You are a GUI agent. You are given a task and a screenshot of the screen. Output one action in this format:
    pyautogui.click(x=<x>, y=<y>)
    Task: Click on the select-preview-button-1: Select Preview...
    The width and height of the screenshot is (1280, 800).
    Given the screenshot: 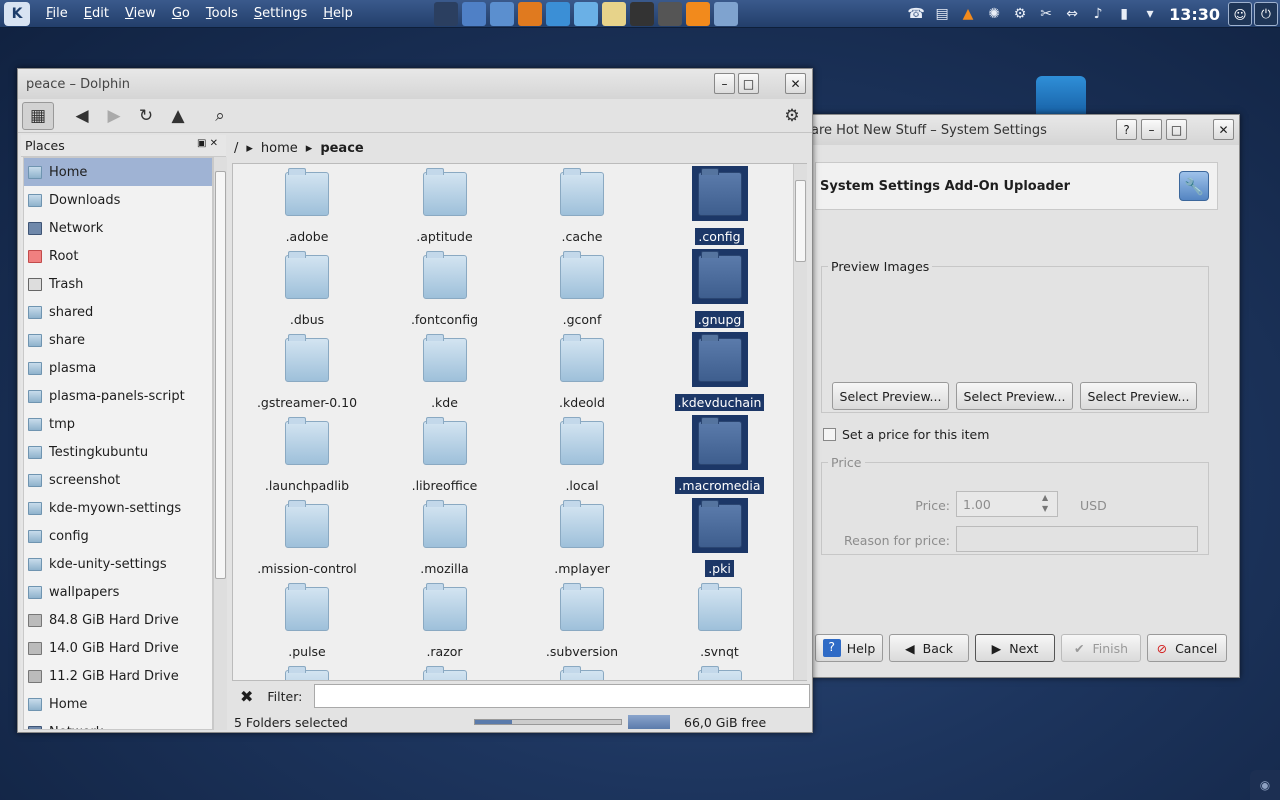 What is the action you would take?
    pyautogui.click(x=890, y=396)
    